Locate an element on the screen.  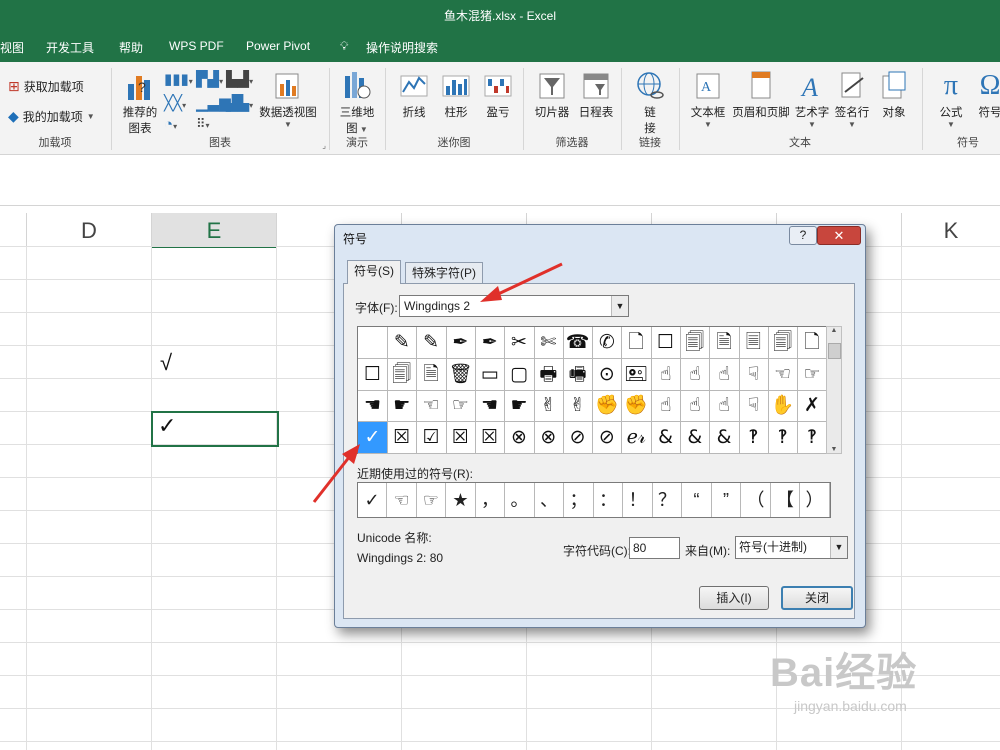
symbol-cell: ☚ is located at coordinates (373, 406).